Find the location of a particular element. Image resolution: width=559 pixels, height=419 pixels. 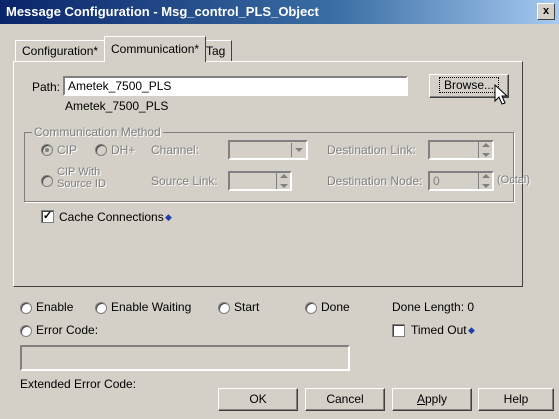

tab-configuration-label: Configuration* is located at coordinates (60, 51).